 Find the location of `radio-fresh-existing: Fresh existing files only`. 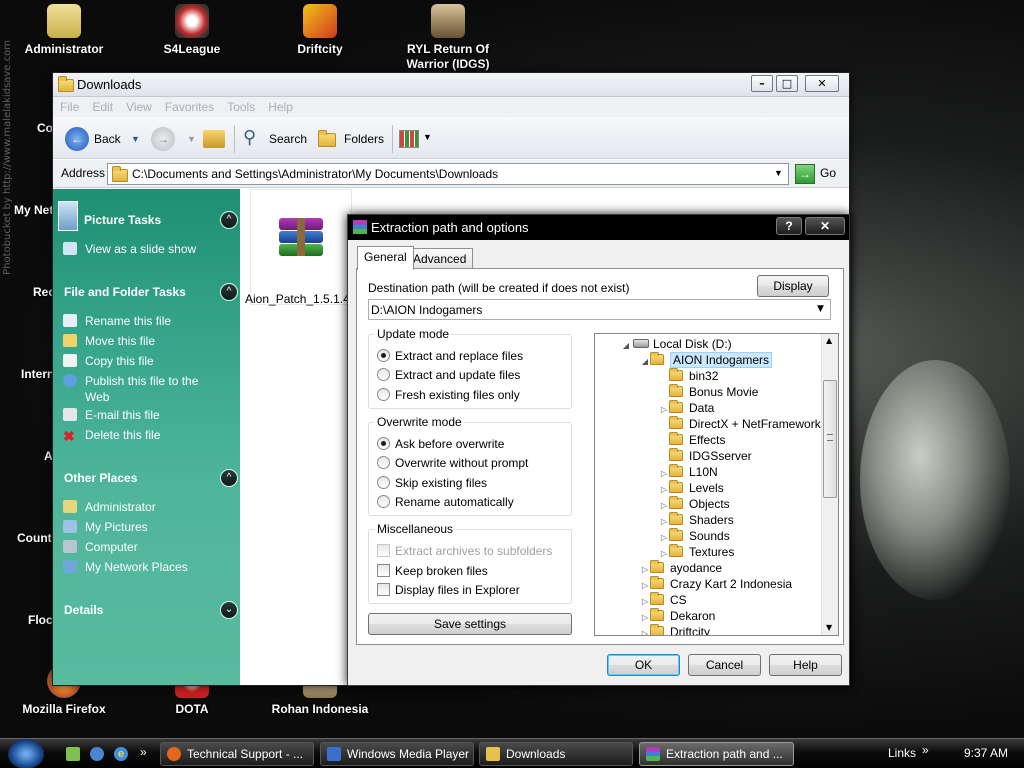

radio-fresh-existing: Fresh existing files only is located at coordinates (448, 395).